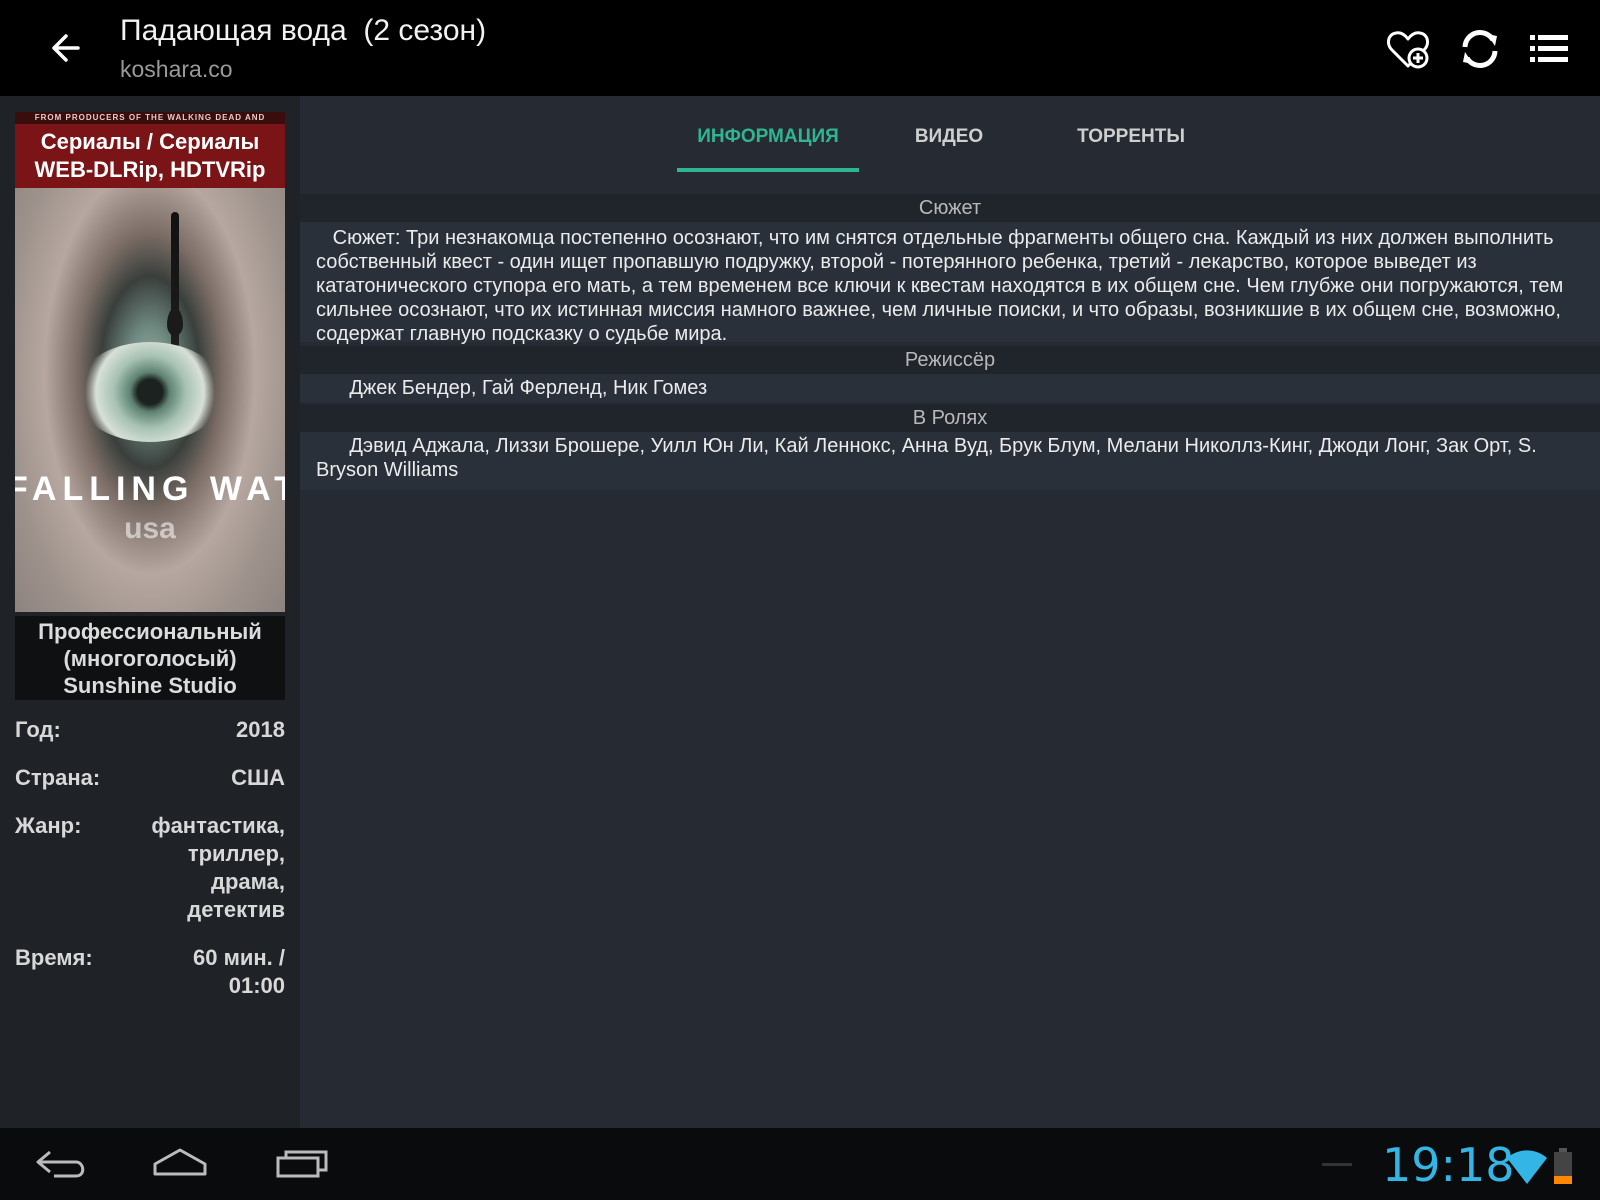  I want to click on back-arrow-icon, so click(65, 48).